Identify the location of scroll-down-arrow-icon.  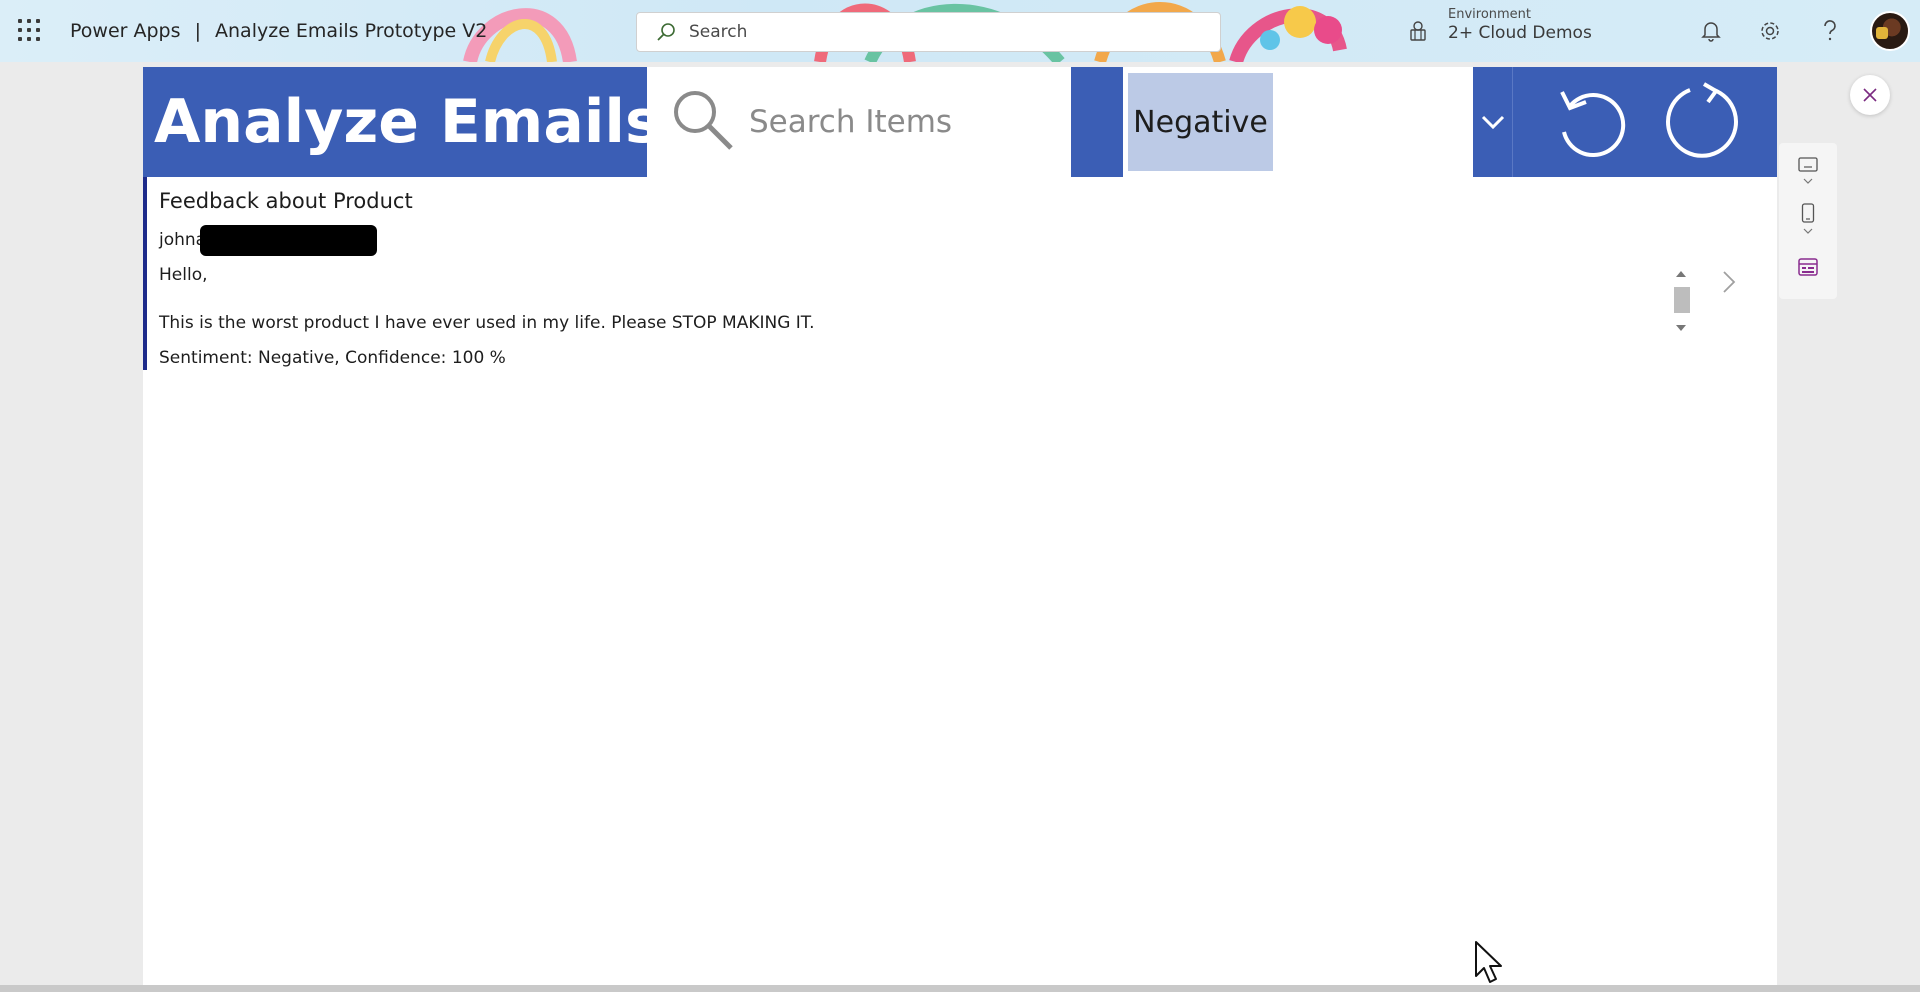
(1681, 328).